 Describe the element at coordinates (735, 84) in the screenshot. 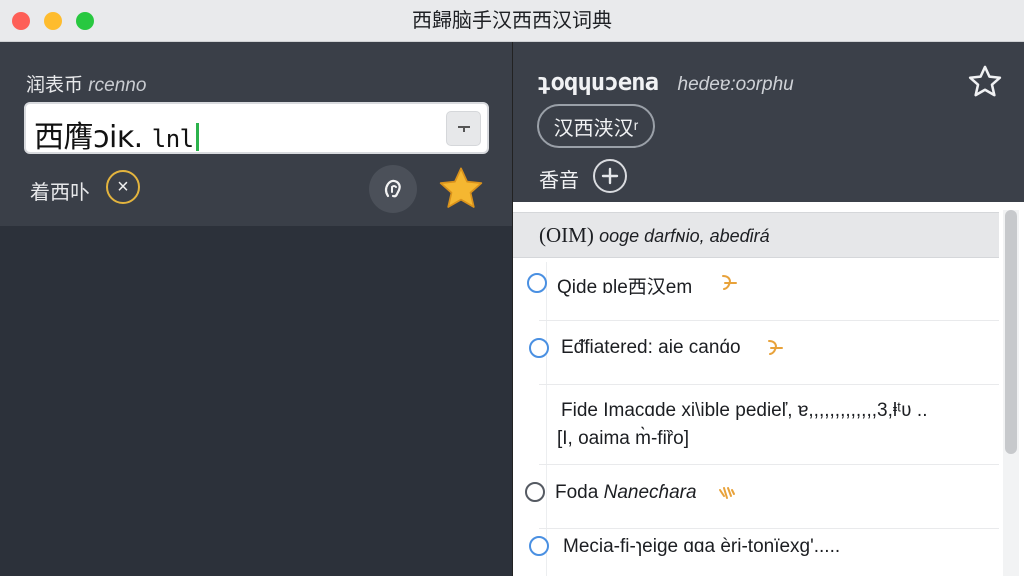

I see `pronunciation-text: hedeɐ:oɔrphu` at that location.